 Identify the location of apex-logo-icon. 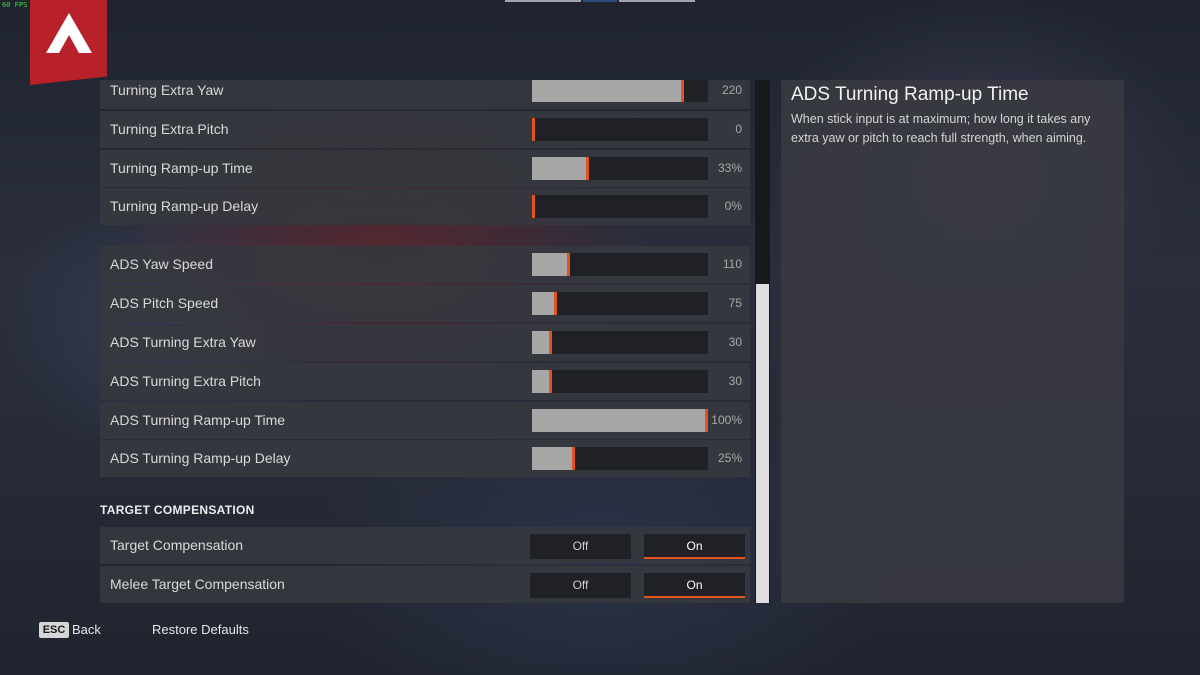
(69, 33).